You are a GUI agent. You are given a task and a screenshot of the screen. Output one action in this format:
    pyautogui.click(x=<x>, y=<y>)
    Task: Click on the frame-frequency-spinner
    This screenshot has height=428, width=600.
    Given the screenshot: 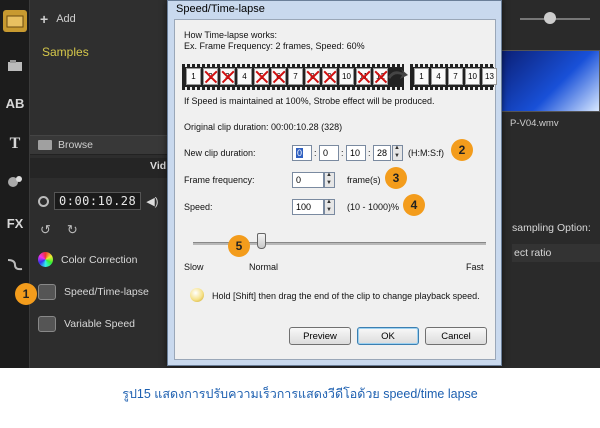 What is the action you would take?
    pyautogui.click(x=329, y=180)
    